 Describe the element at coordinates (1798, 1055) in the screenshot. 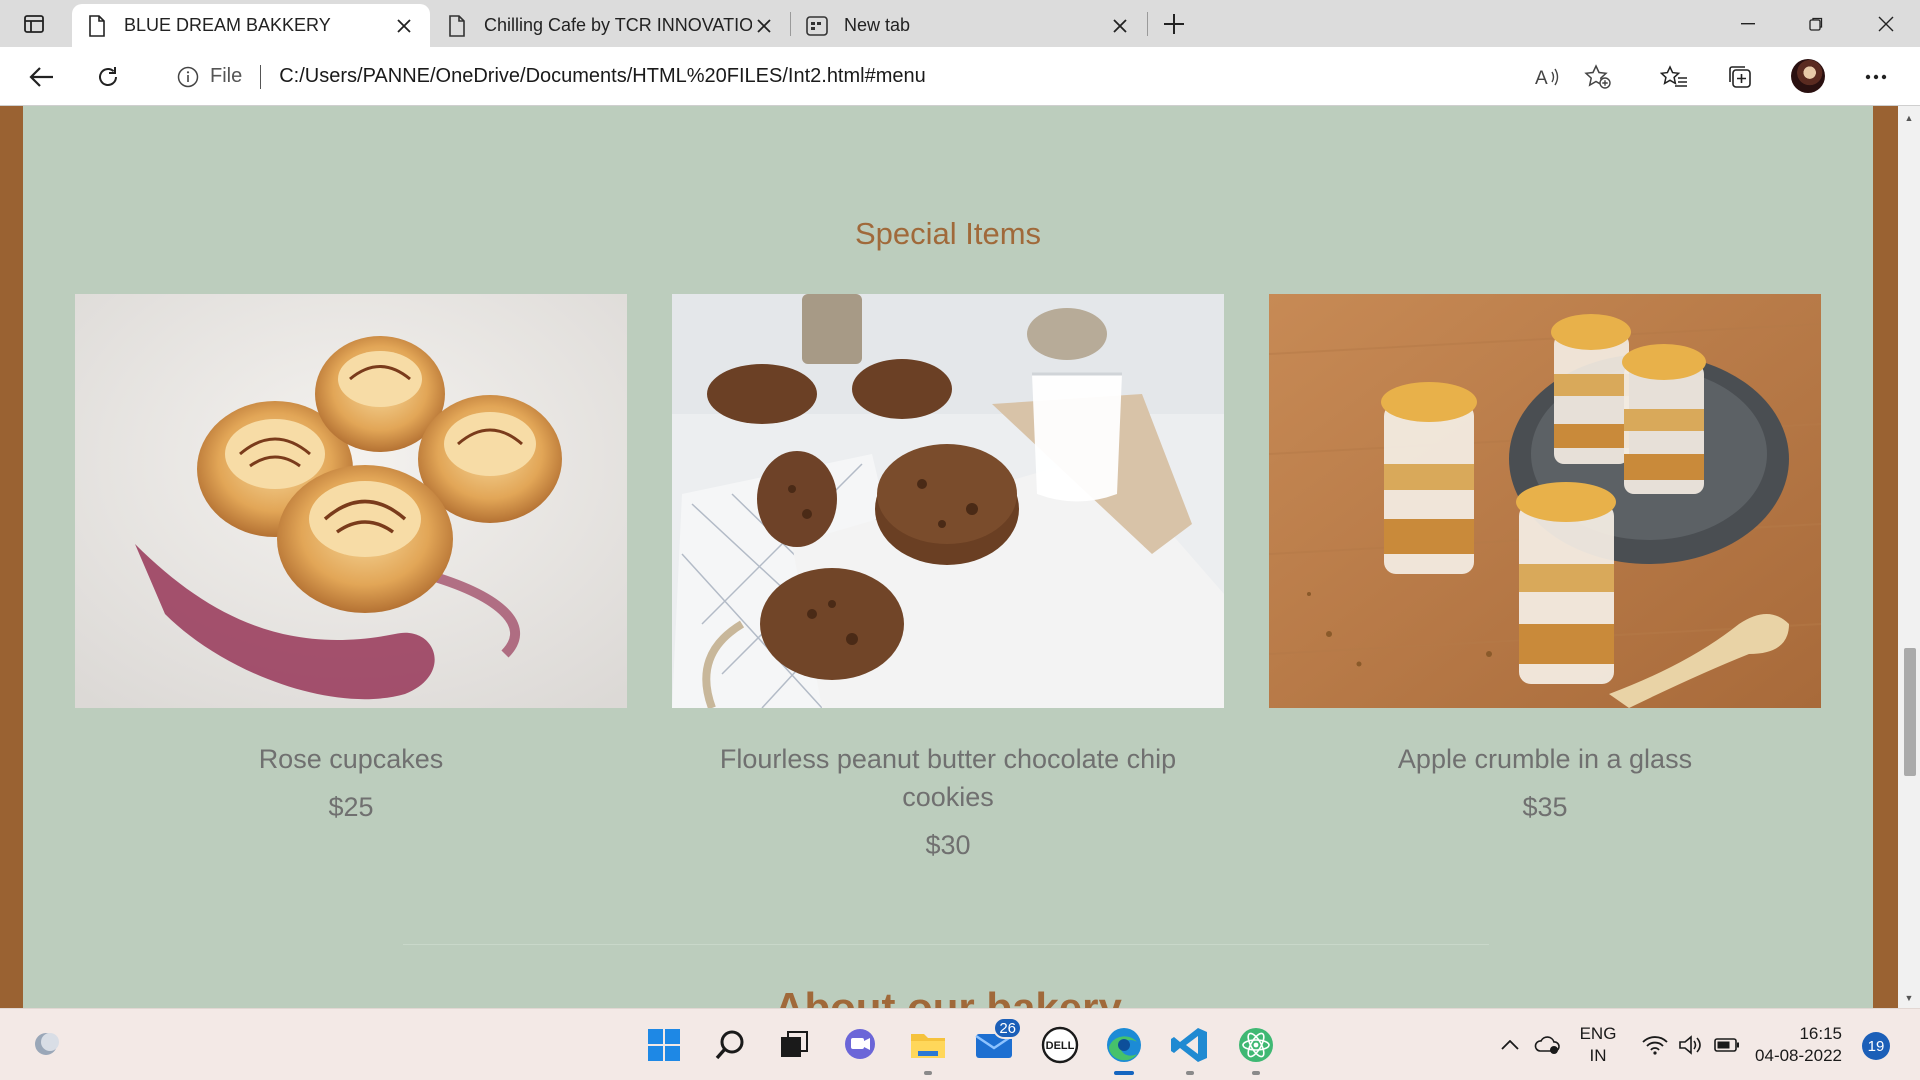

I see `clock-date: 04-08-2022` at that location.